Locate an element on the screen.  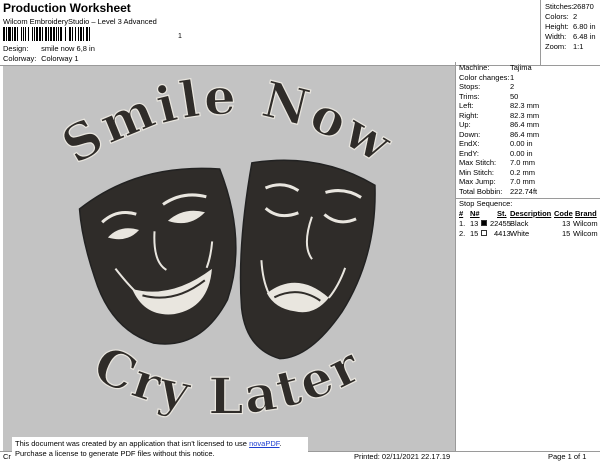
machine-label: Total Bobbin: is located at coordinates (481, 191).